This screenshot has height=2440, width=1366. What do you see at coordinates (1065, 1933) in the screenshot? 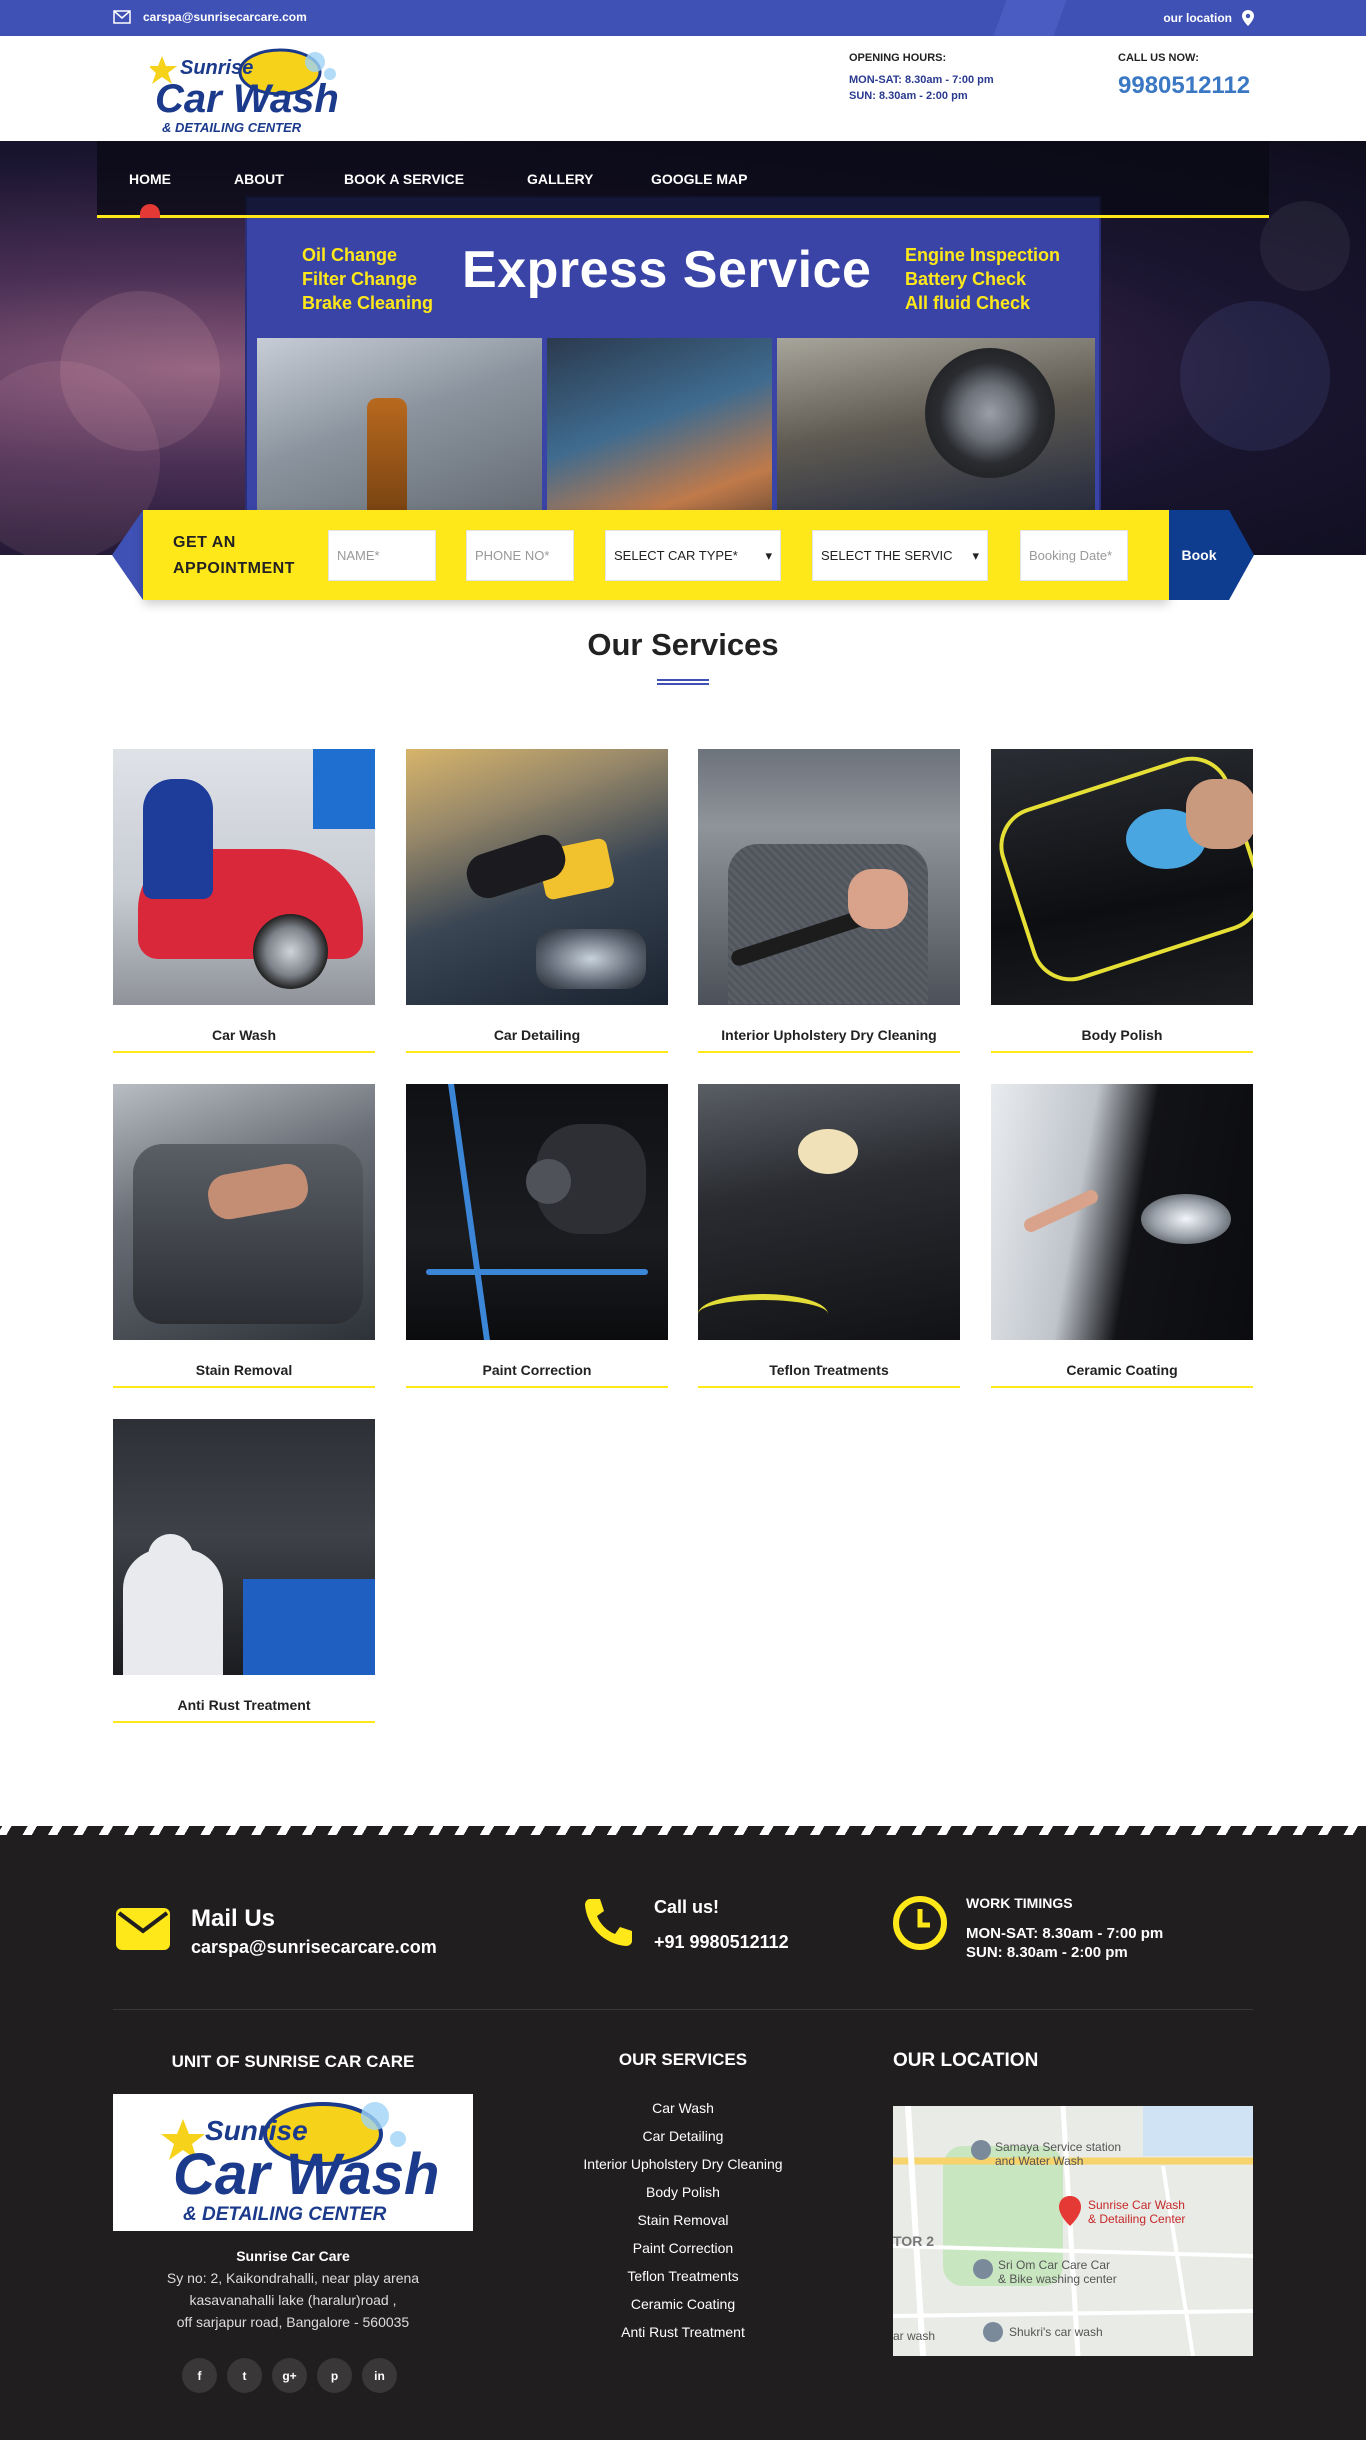
I see `footer-work-weekday: MON-SAT: 8.30am - 7:00 pm` at bounding box center [1065, 1933].